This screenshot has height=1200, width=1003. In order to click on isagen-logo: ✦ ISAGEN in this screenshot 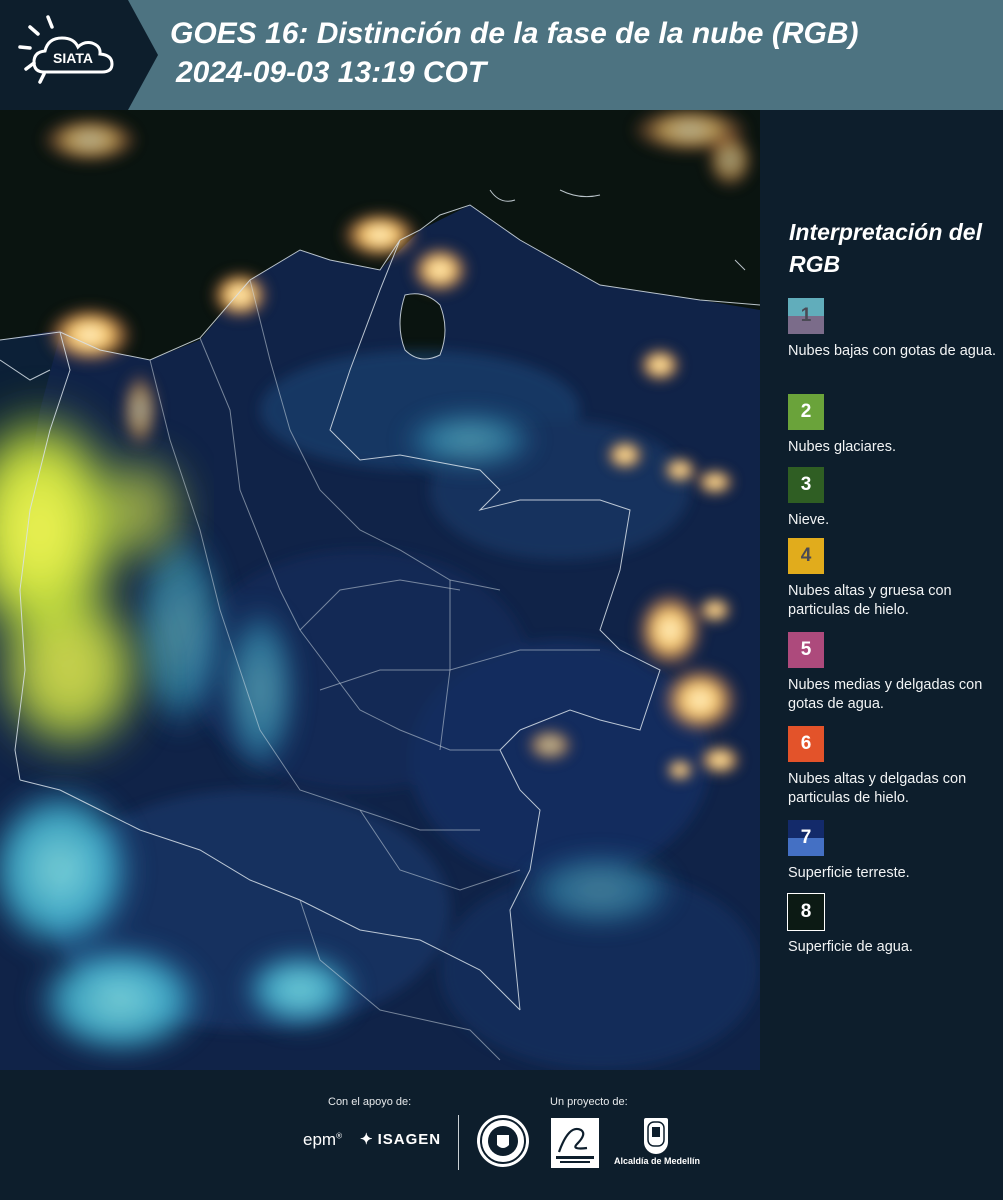, I will do `click(401, 1139)`.